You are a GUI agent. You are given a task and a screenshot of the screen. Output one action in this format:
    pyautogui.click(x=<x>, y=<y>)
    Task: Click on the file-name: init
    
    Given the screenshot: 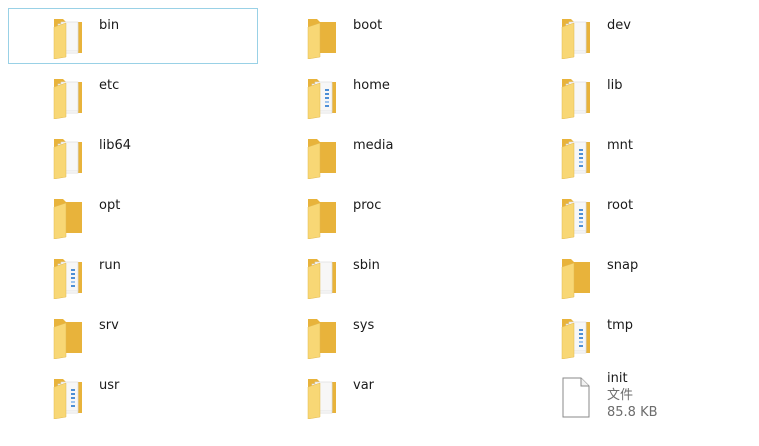 What is the action you would take?
    pyautogui.click(x=617, y=378)
    